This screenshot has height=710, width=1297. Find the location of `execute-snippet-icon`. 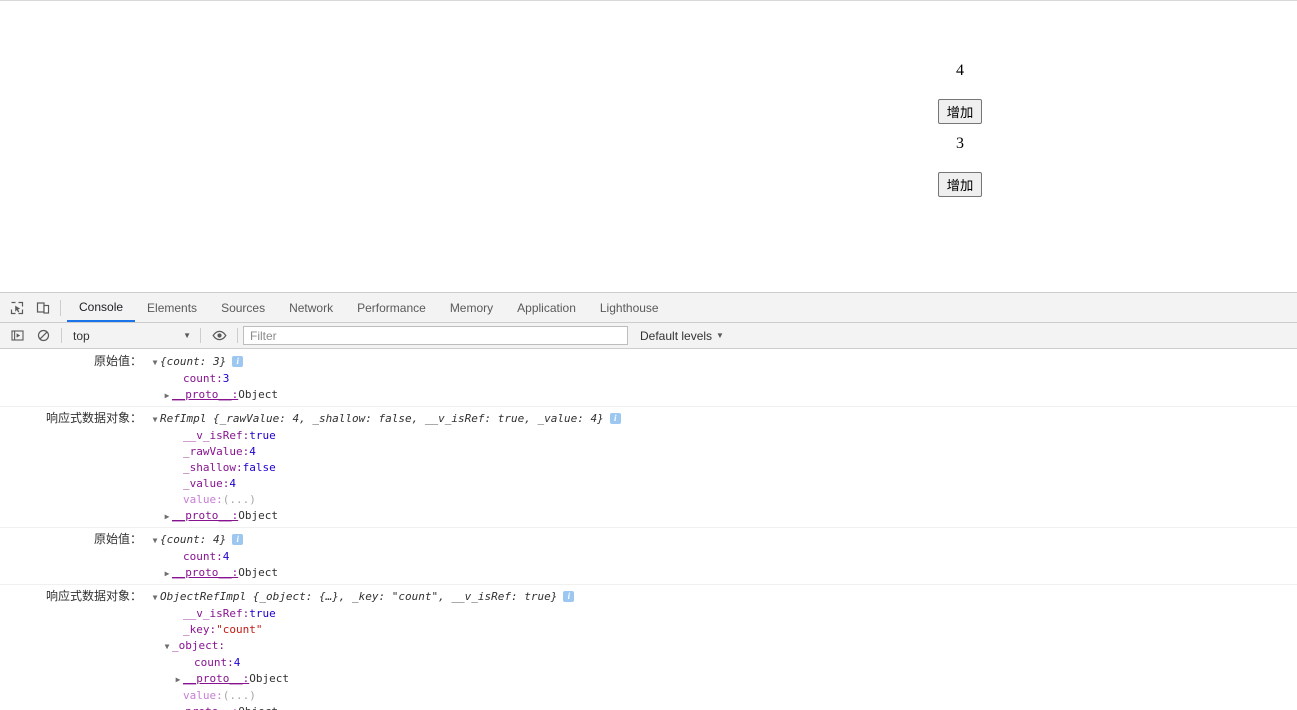

execute-snippet-icon is located at coordinates (17, 336).